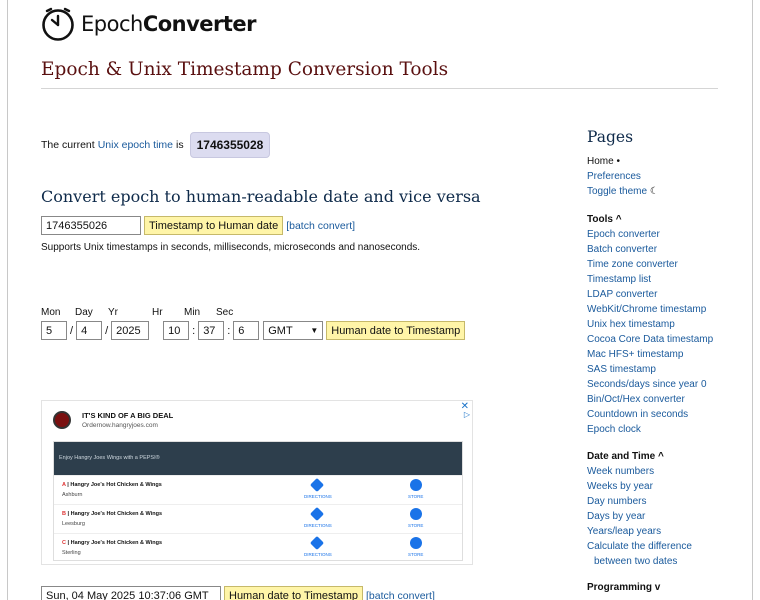 The width and height of the screenshot is (760, 600). Describe the element at coordinates (245, 69) in the screenshot. I see `page-title: Epoch & Unix Timestamp Conversion Tools` at that location.